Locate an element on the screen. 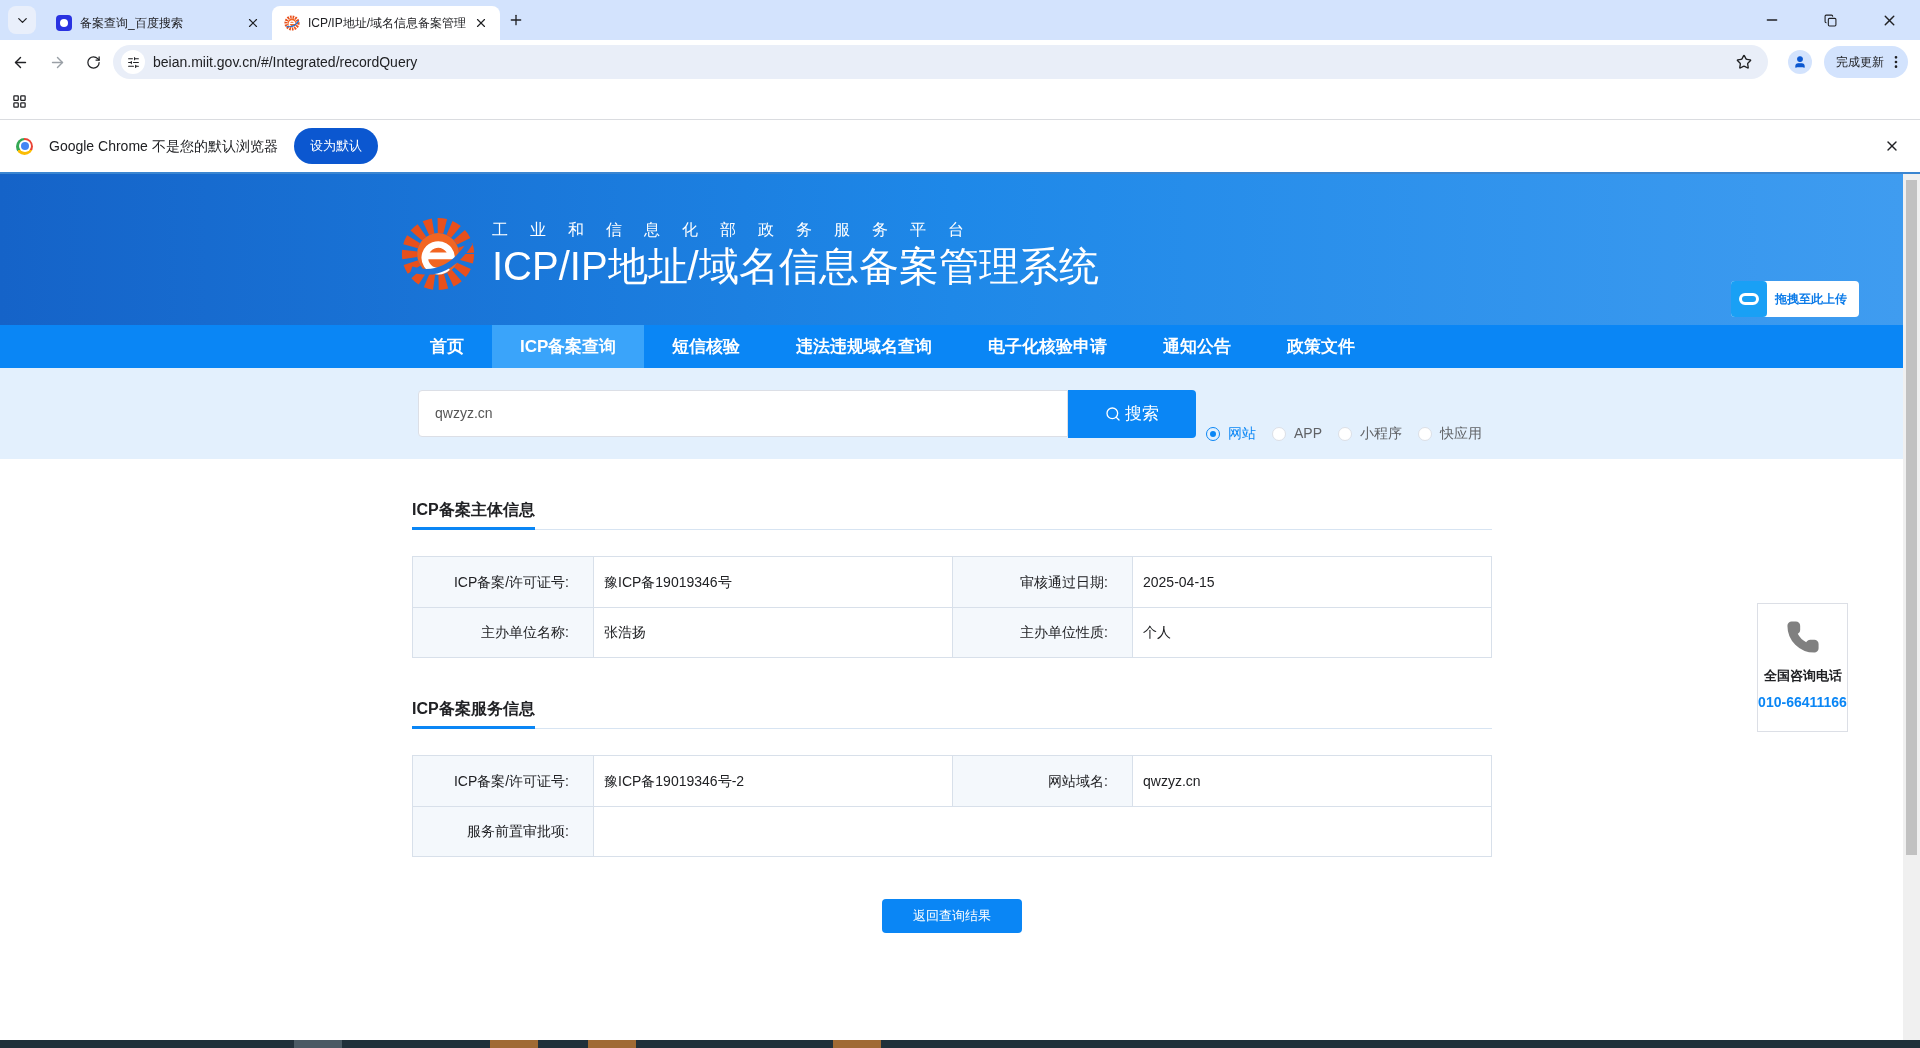  search-field: qwzyz.cn is located at coordinates (743, 413).